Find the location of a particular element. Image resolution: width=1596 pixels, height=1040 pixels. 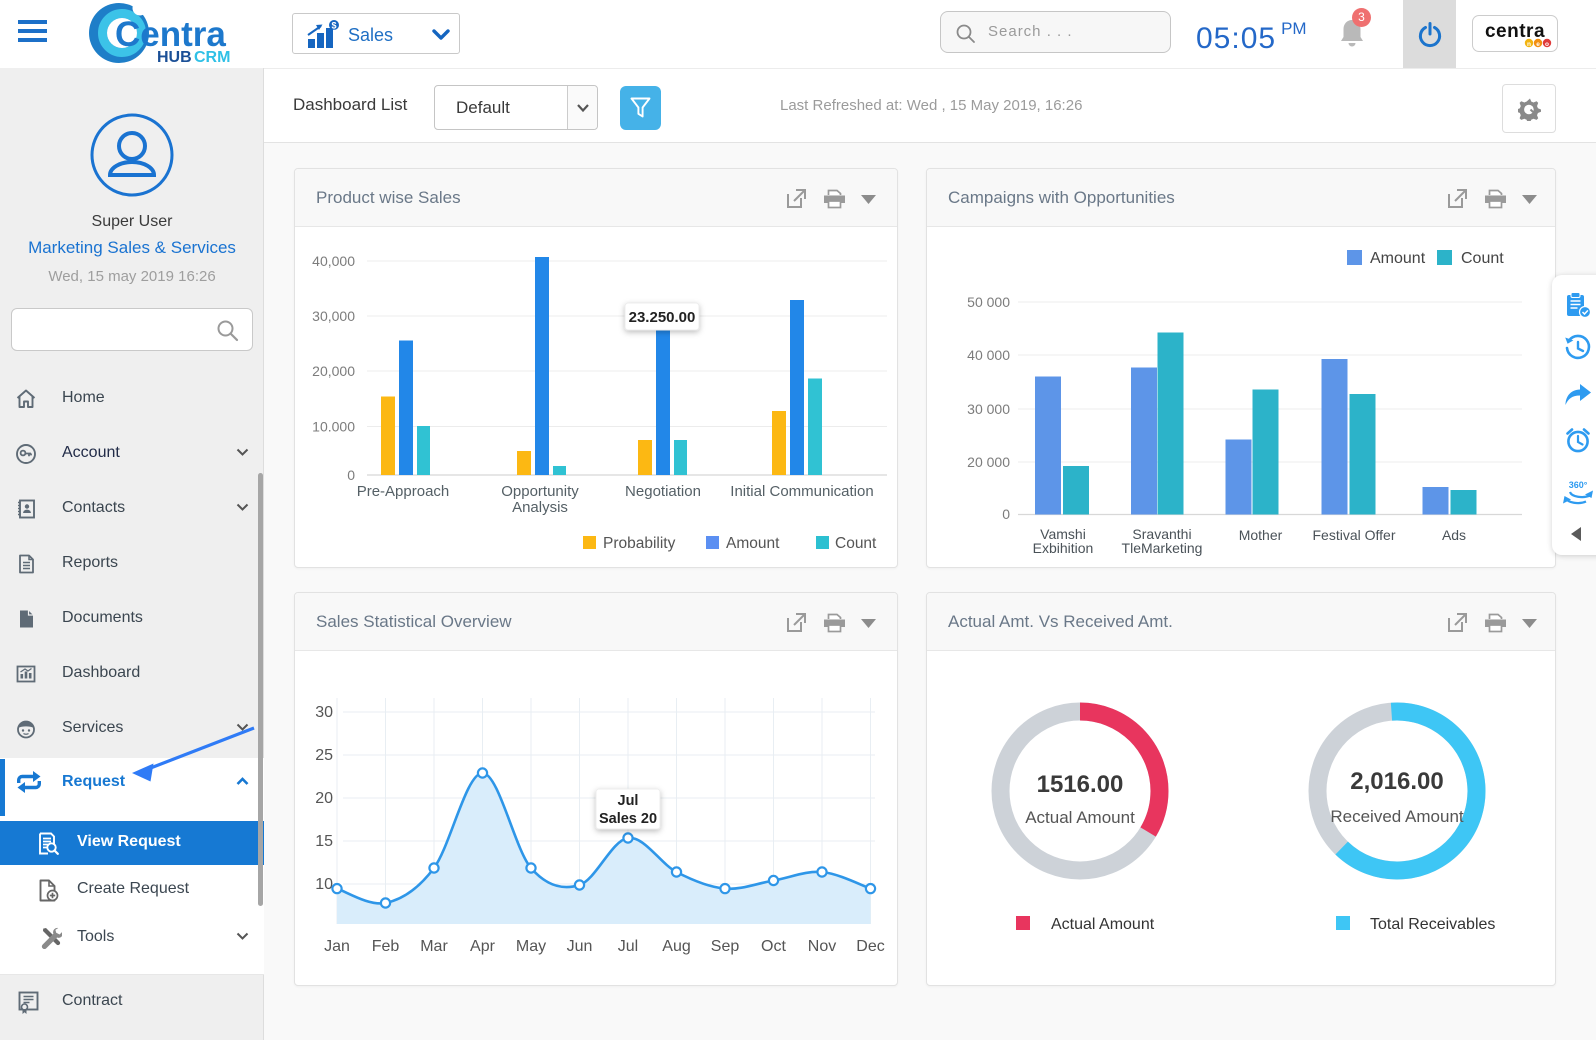

svg-text: 50 000 is located at coordinates (988, 302).